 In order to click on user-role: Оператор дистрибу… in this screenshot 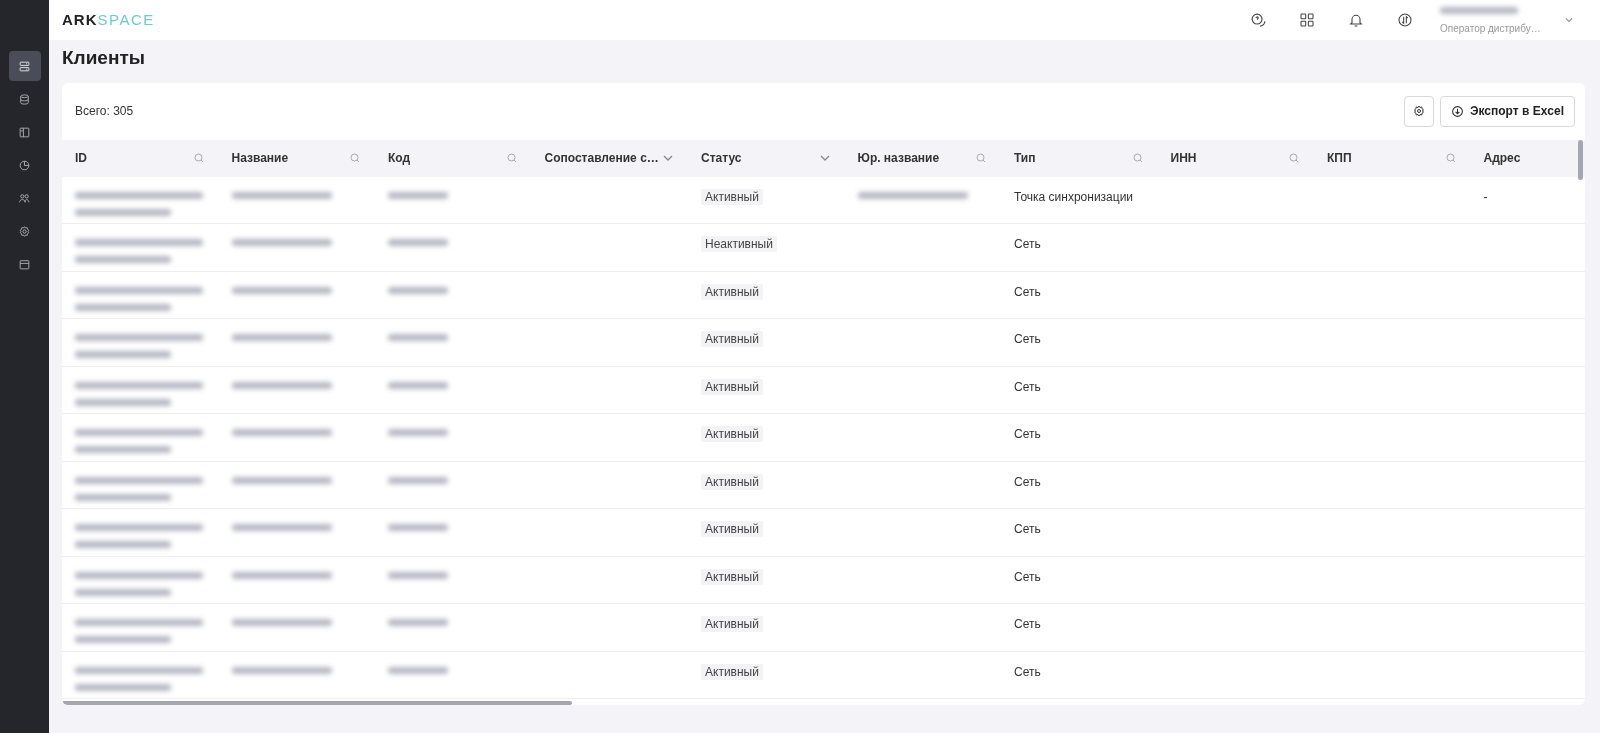, I will do `click(1490, 29)`.